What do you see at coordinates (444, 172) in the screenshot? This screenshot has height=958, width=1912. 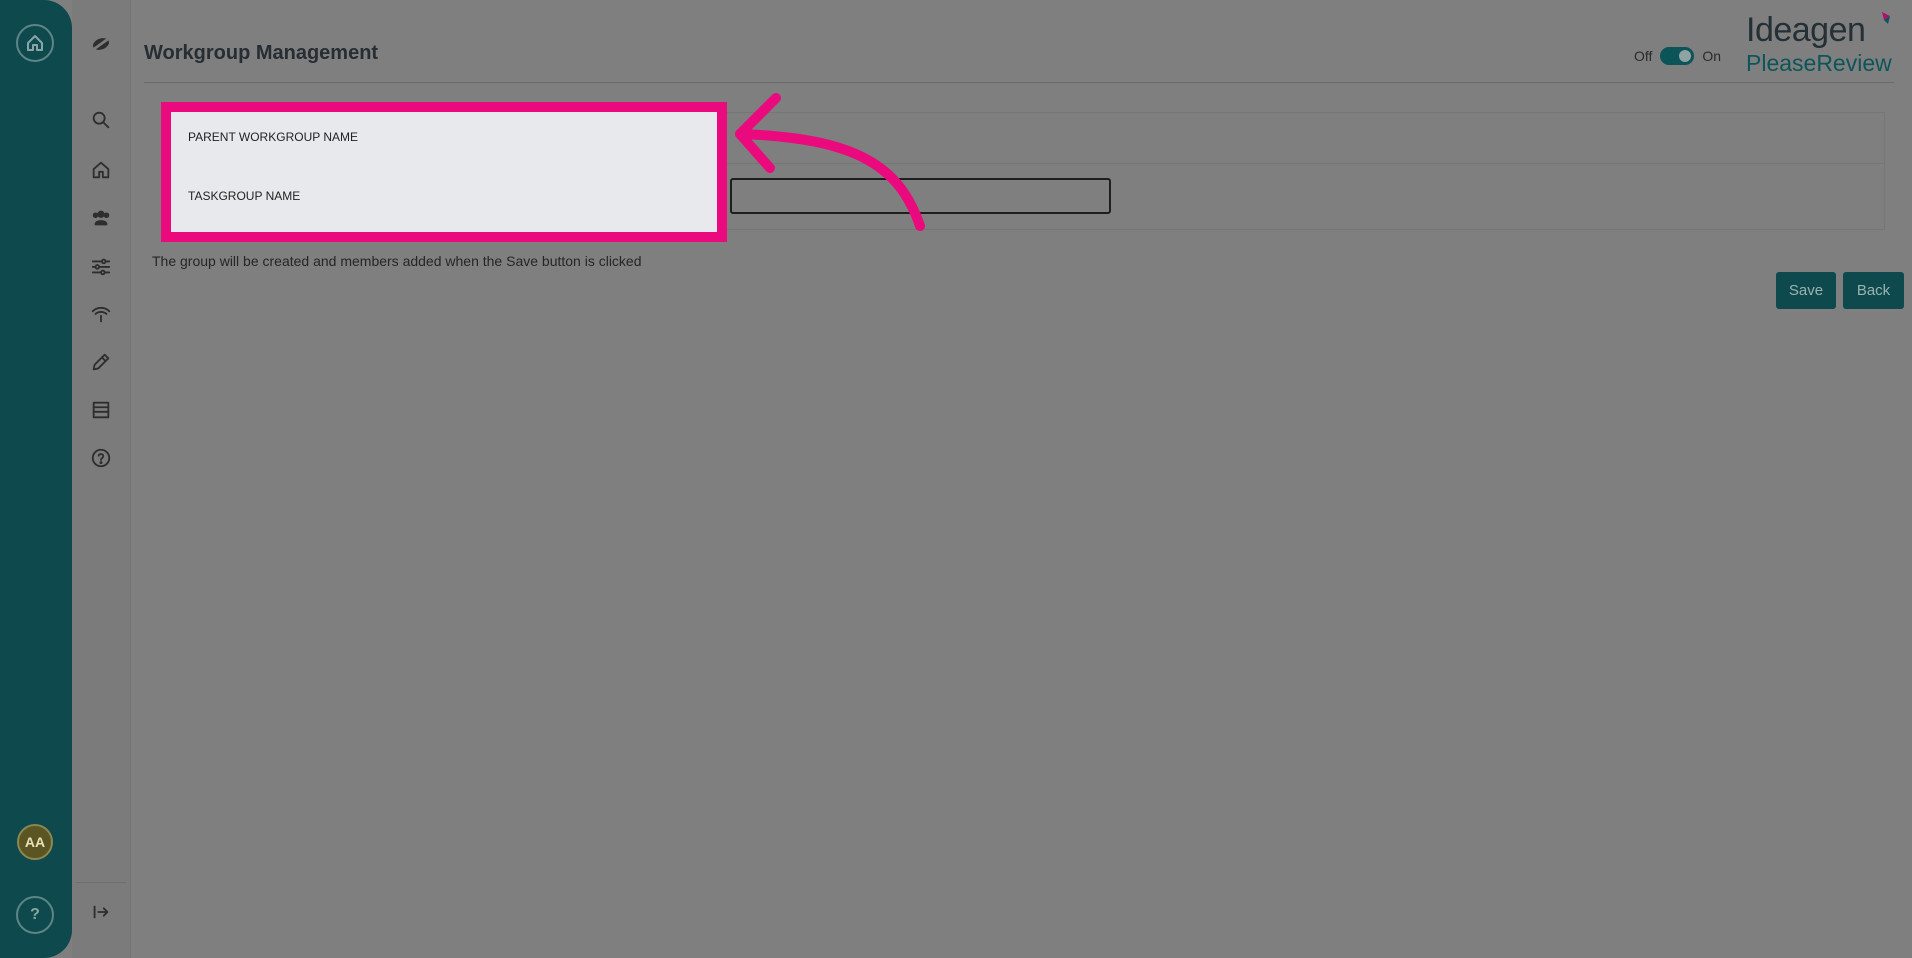 I see `labels-highlight: PARENT WORKGROUP NAME TASKGROUP NAME` at bounding box center [444, 172].